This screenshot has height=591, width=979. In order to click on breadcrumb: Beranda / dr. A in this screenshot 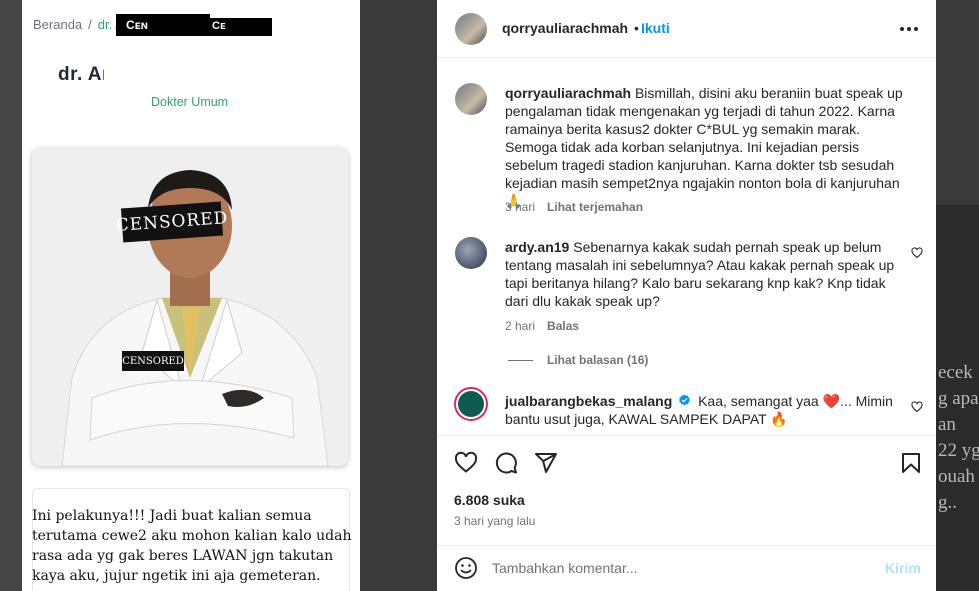, I will do `click(78, 24)`.